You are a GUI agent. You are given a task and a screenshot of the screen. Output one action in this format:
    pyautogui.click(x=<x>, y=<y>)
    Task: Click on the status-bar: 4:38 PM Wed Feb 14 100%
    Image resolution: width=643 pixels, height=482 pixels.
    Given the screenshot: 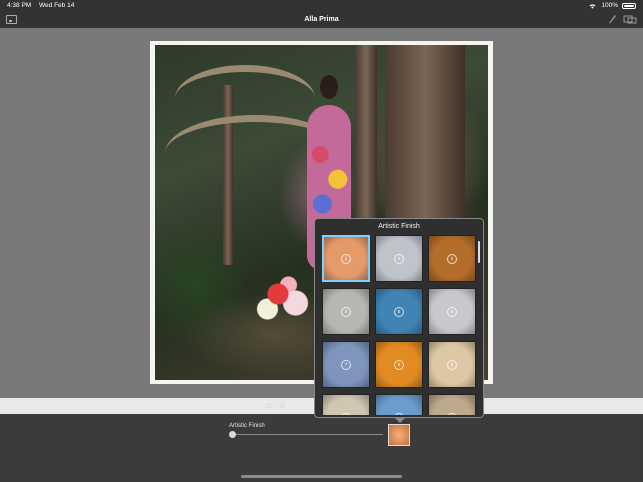 What is the action you would take?
    pyautogui.click(x=321, y=6)
    